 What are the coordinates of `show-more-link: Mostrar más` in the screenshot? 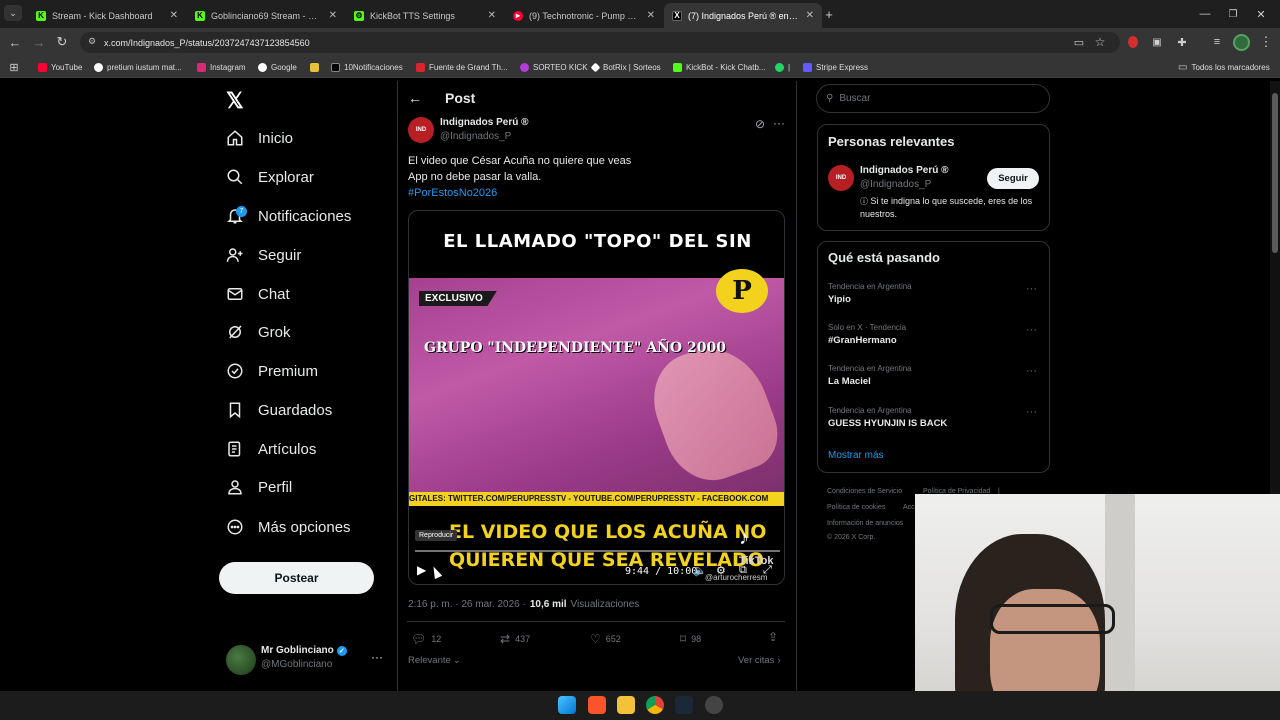 It's located at (856, 455).